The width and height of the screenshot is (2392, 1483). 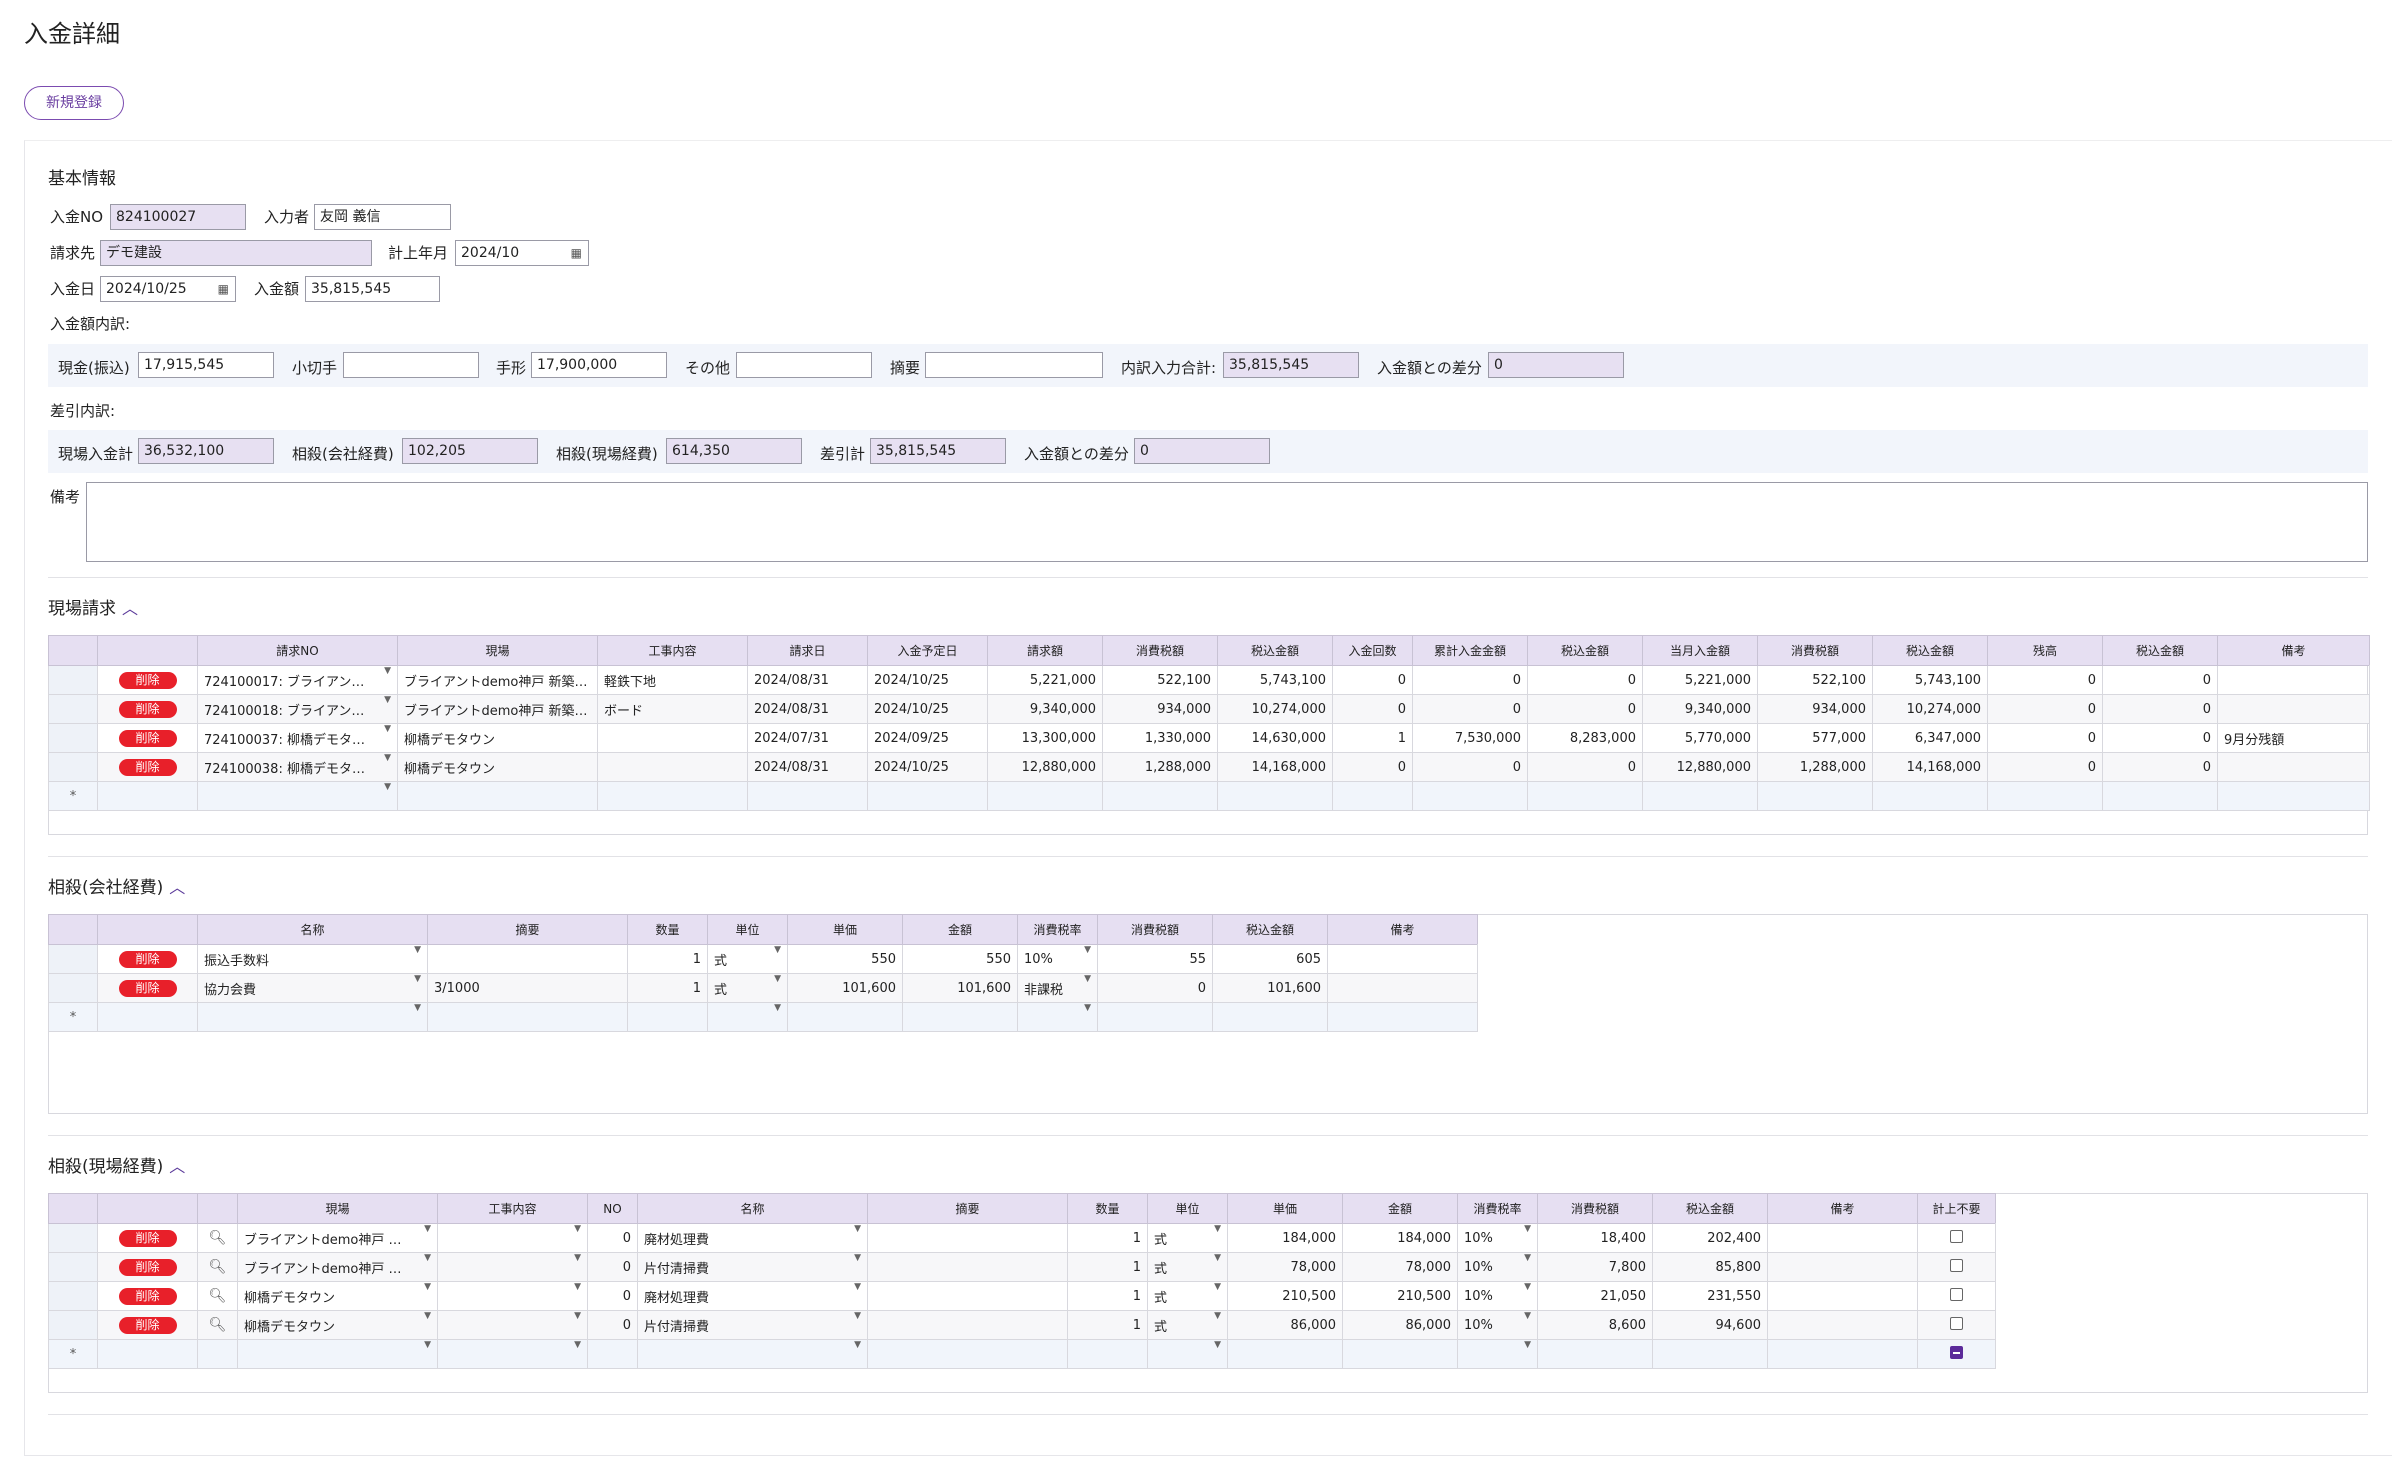 I want to click on grid-cell: 2024/10/25, so click(x=927, y=680).